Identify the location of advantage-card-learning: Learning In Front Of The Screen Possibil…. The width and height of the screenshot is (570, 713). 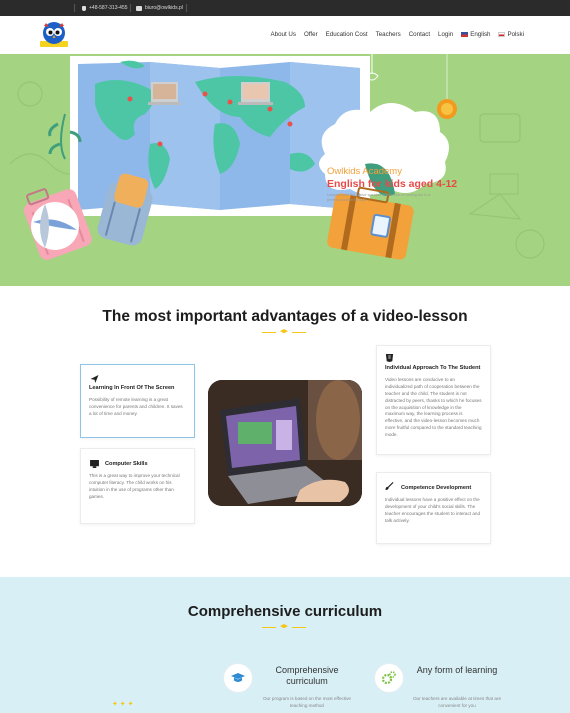
(137, 401).